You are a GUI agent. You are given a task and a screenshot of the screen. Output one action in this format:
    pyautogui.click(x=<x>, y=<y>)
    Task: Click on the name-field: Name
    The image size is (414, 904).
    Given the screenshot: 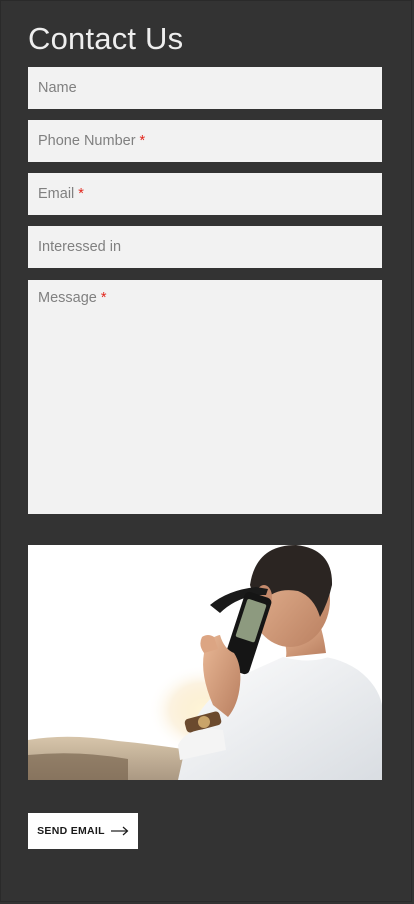 What is the action you would take?
    pyautogui.click(x=205, y=88)
    